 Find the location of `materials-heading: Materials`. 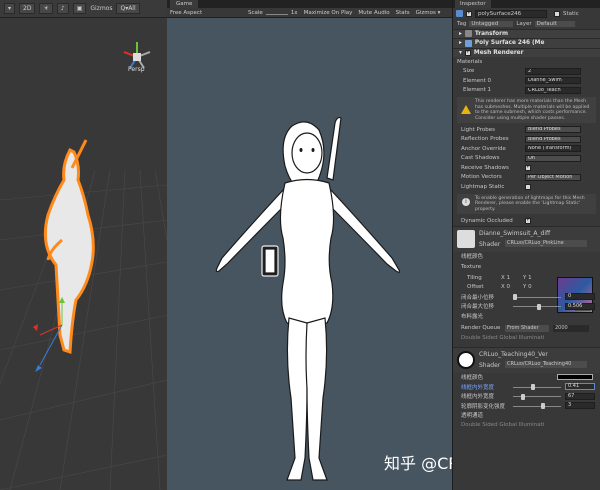

materials-heading: Materials is located at coordinates (526, 62).